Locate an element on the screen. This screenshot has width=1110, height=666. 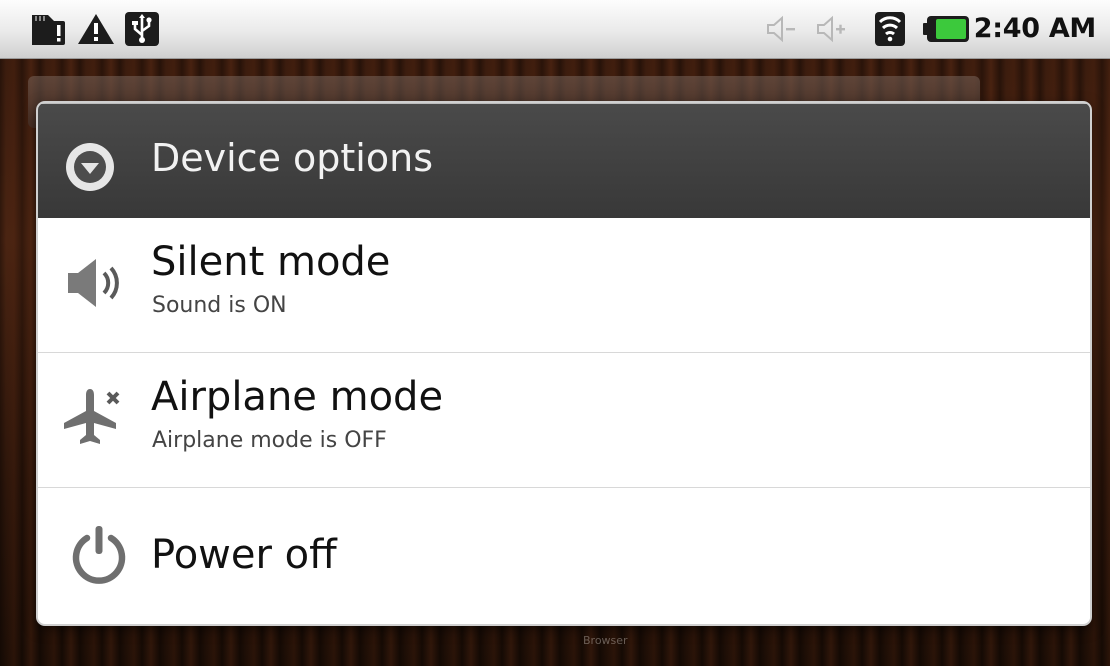
battery-icon is located at coordinates (946, 29).